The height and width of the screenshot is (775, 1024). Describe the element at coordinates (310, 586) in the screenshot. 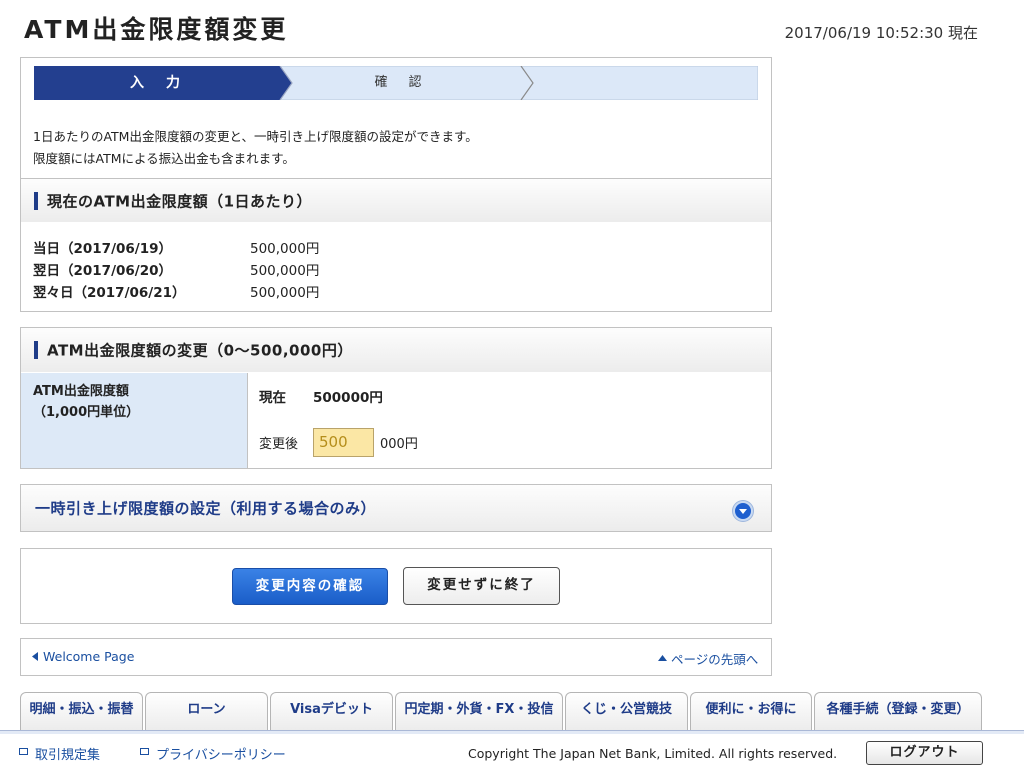

I see `confirm-changes-button: 変更内容の確認` at that location.